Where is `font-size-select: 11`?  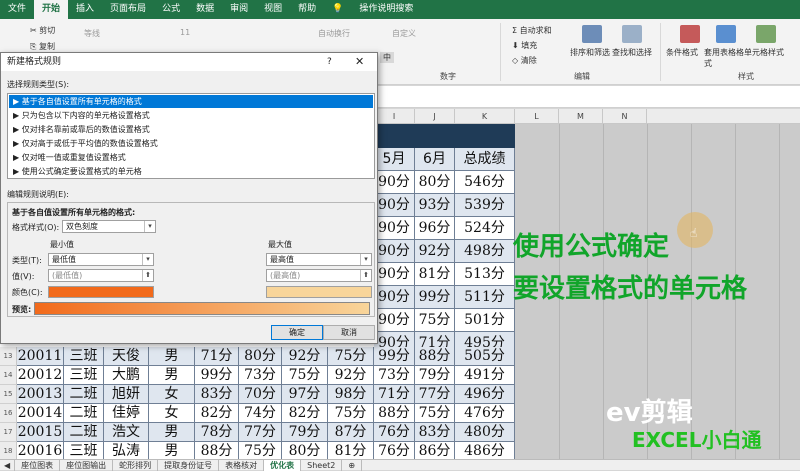
font-size-select: 11 is located at coordinates (185, 32).